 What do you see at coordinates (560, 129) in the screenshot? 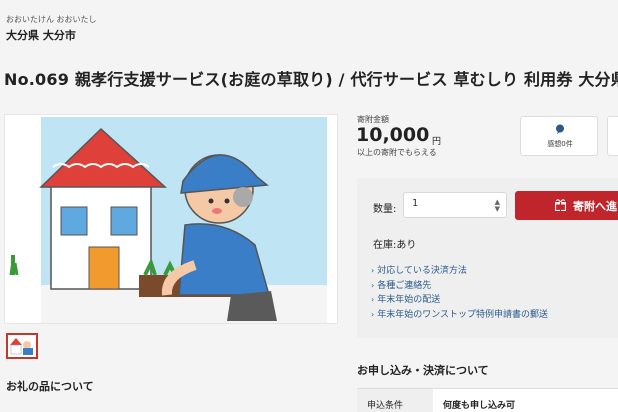
I see `chat-bubble-icon` at bounding box center [560, 129].